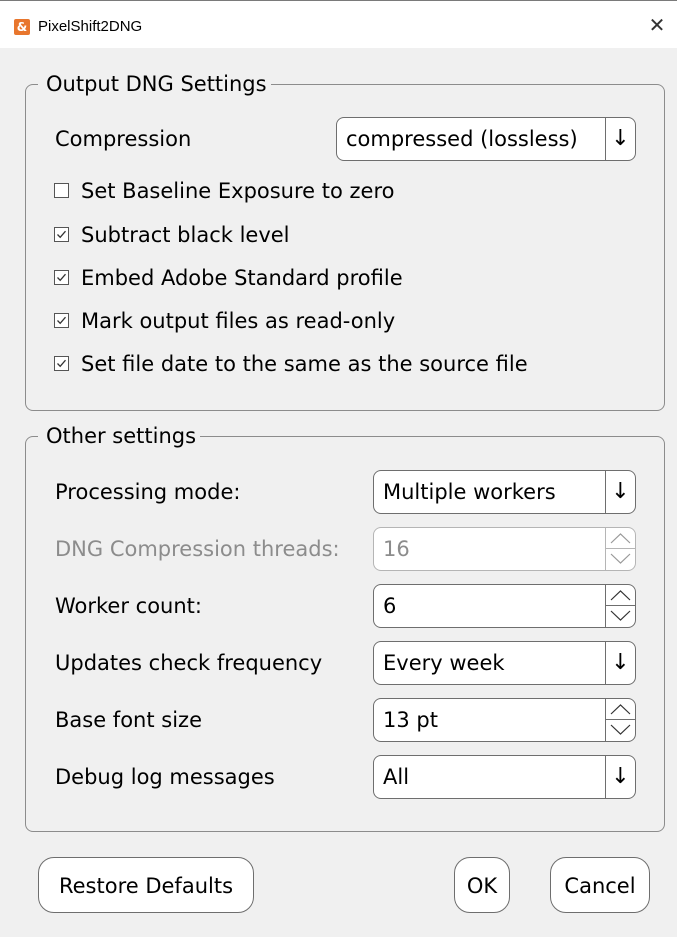  What do you see at coordinates (462, 139) in the screenshot?
I see `compression-value: compressed (lossless)` at bounding box center [462, 139].